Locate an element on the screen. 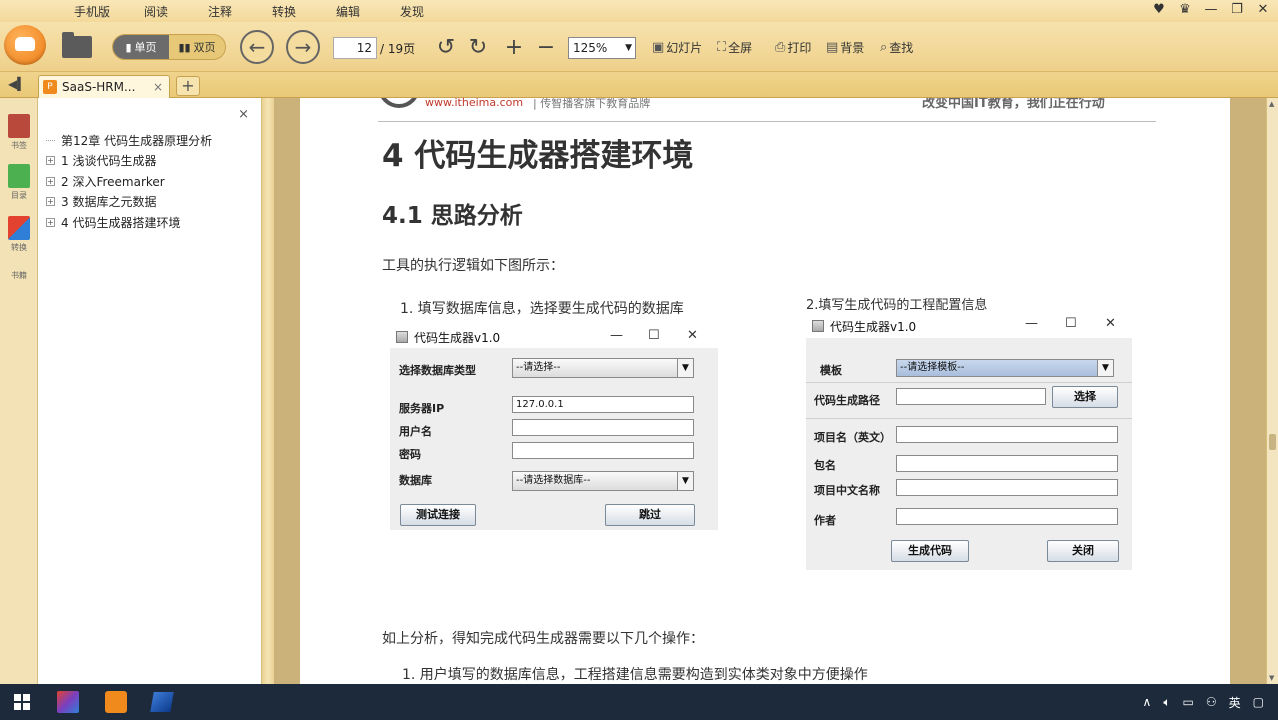 The height and width of the screenshot is (720, 1278). open-folder-icon is located at coordinates (77, 46).